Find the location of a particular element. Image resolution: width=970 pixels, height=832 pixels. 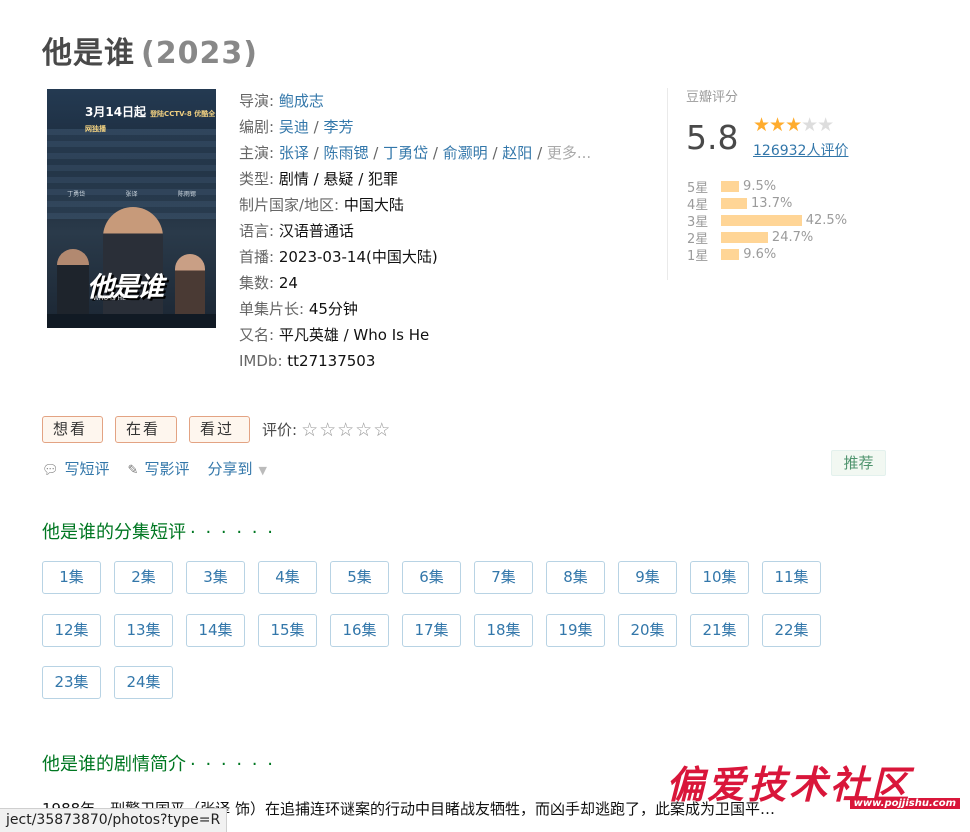

cast-link: 陈雨锶 is located at coordinates (345, 153).